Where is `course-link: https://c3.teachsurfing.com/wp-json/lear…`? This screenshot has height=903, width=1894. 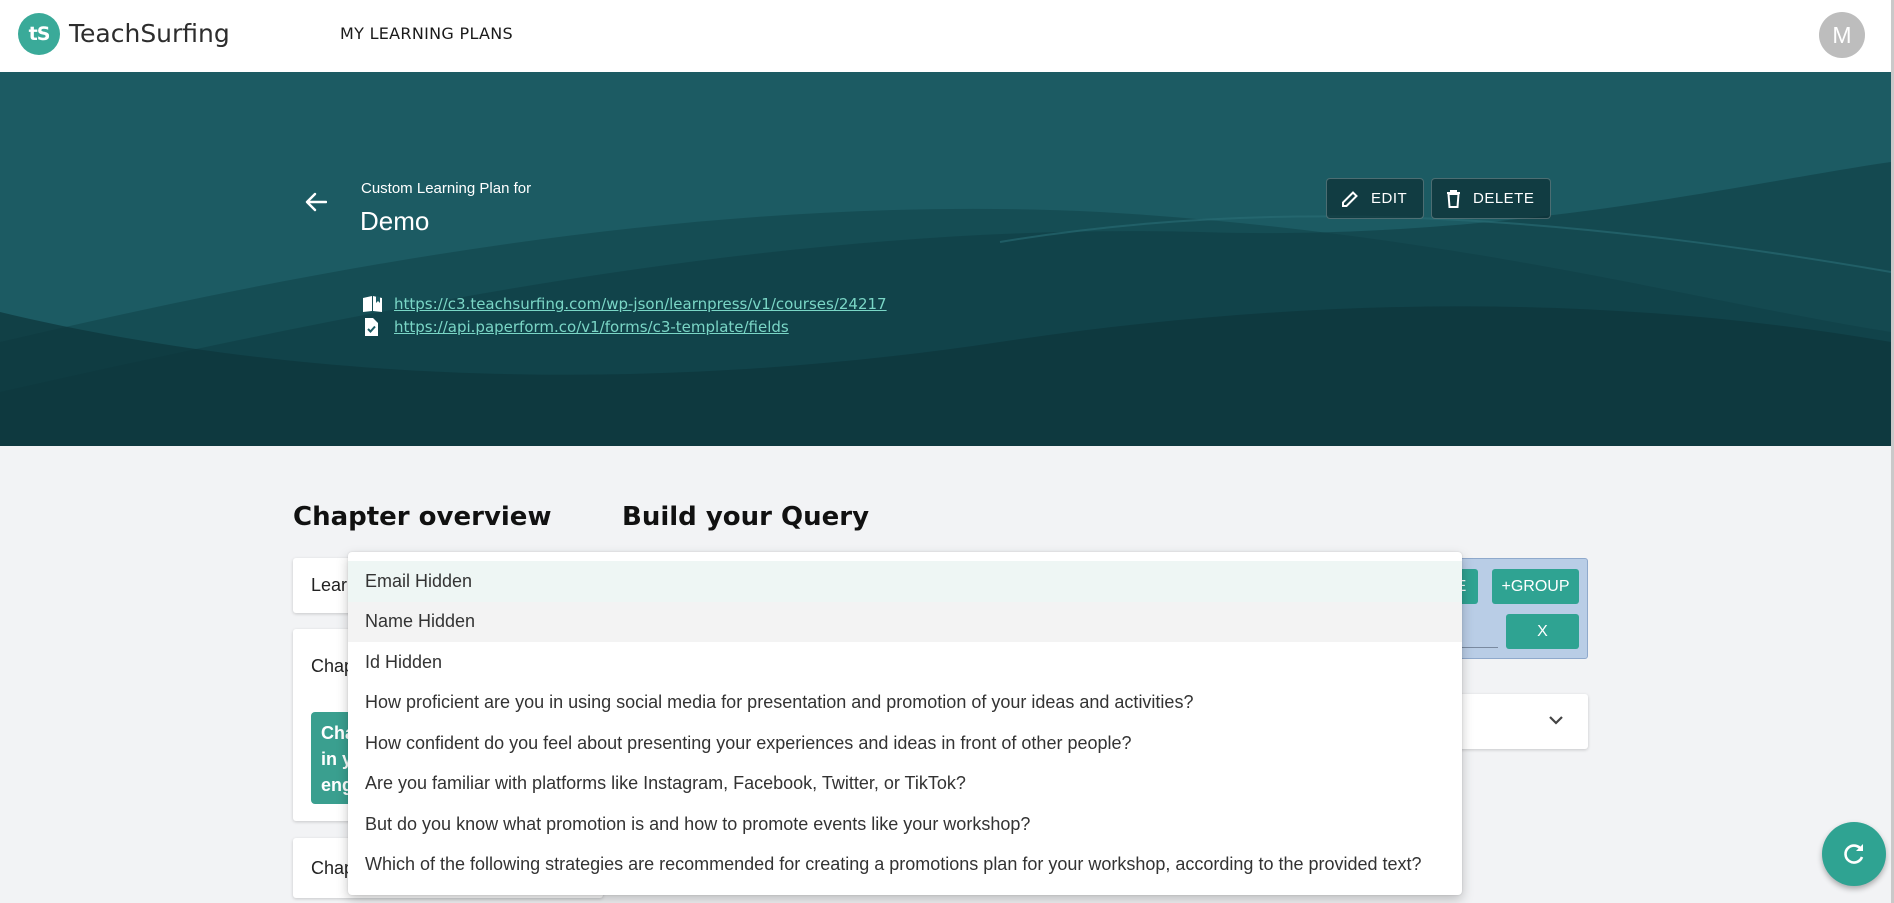
course-link: https://c3.teachsurfing.com/wp-json/lear… is located at coordinates (640, 304).